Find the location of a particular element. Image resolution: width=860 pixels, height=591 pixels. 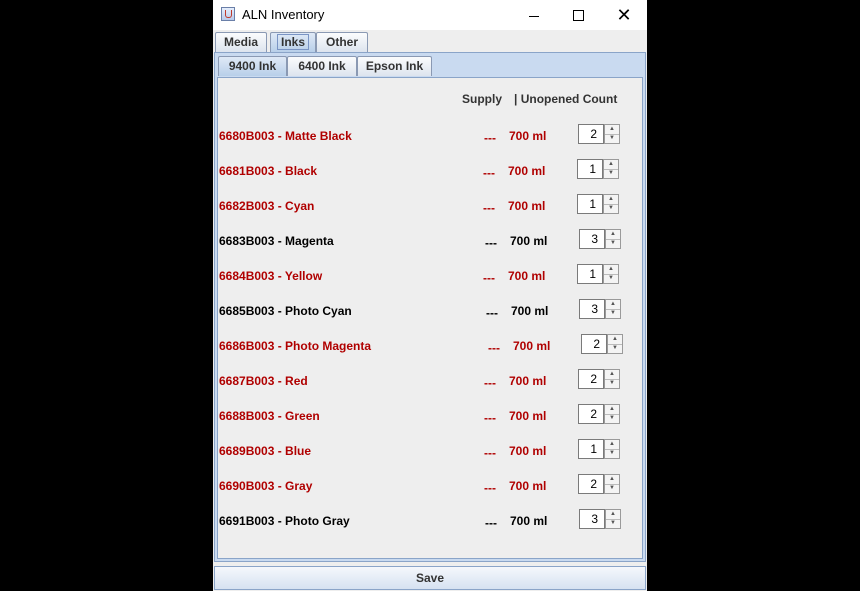

tab-6400-ink: 6400 Ink is located at coordinates (322, 66).